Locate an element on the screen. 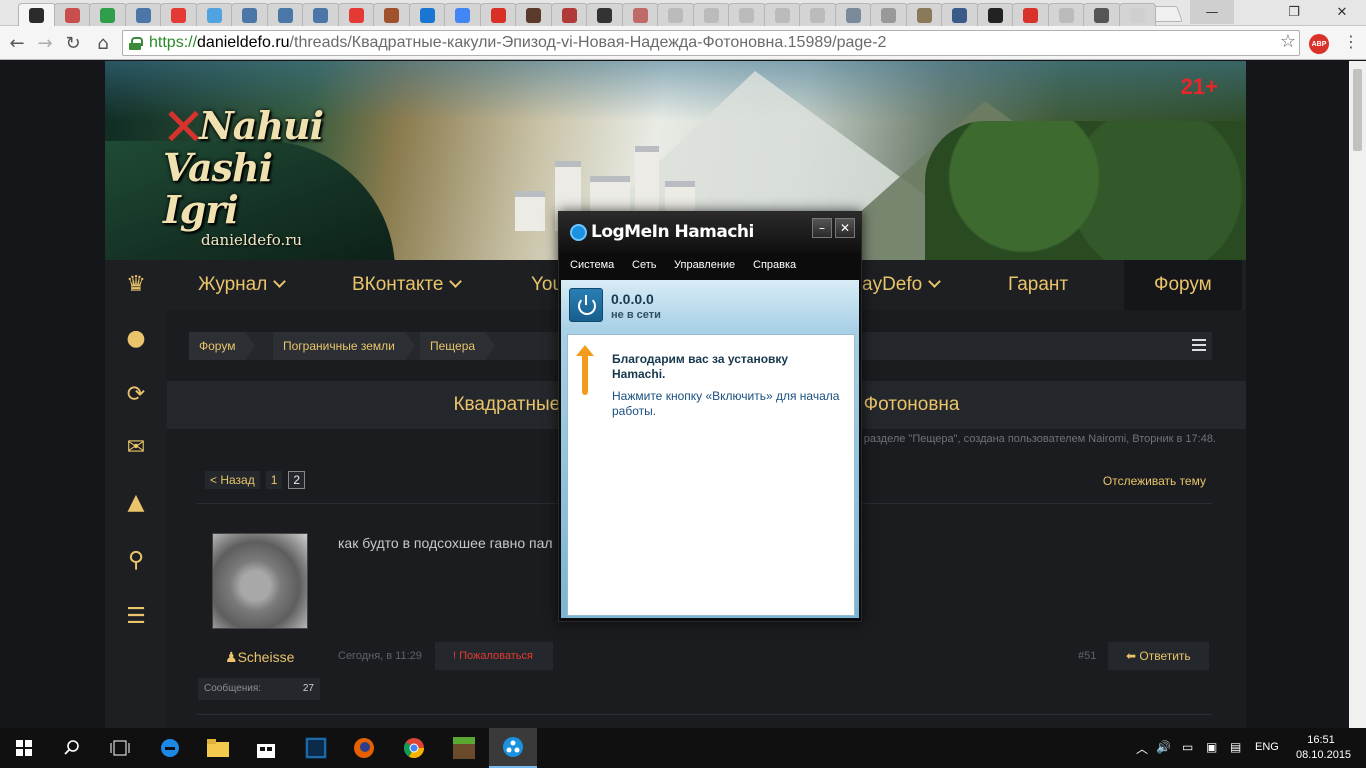 This screenshot has width=1366, height=768. taskbar-minecraft is located at coordinates (464, 748).